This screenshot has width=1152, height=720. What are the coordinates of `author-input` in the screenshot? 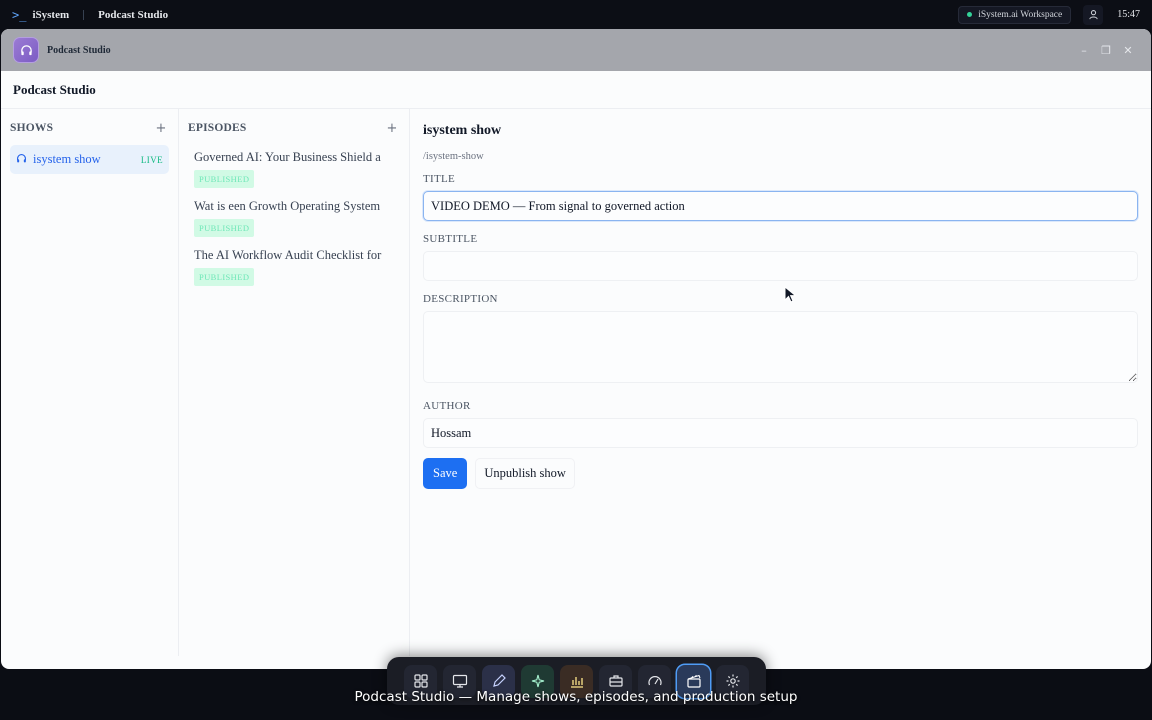 It's located at (780, 433).